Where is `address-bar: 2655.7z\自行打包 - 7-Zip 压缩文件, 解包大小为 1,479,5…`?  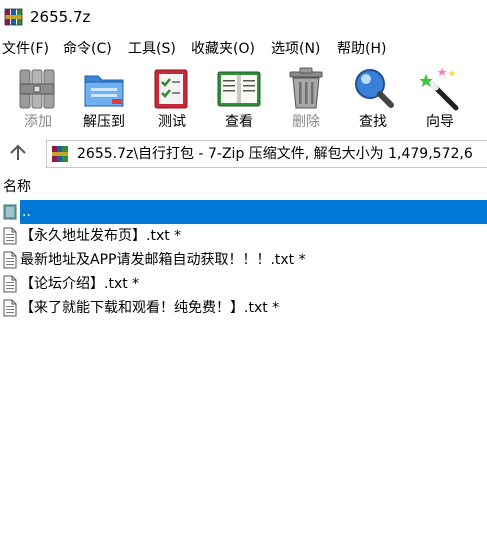 address-bar: 2655.7z\自行打包 - 7-Zip 压缩文件, 解包大小为 1,479,5… is located at coordinates (243, 153).